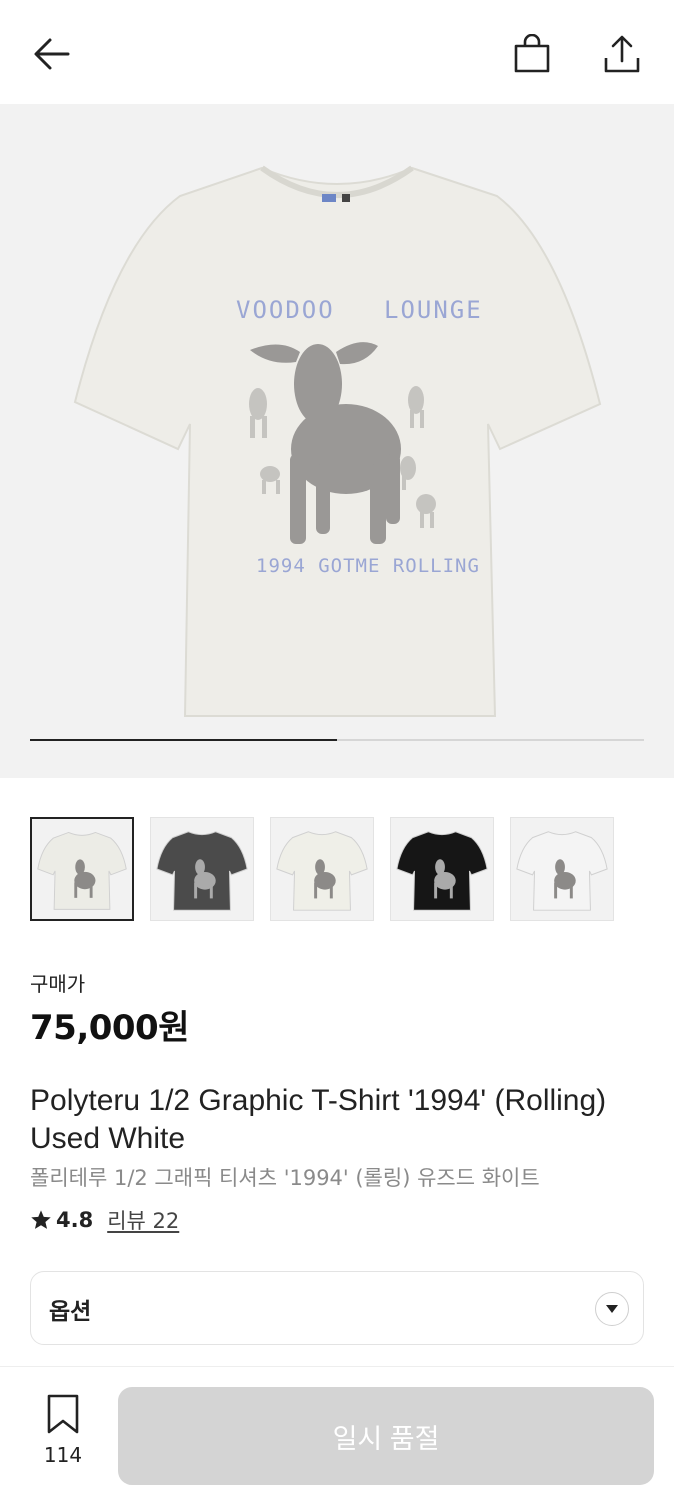 The height and width of the screenshot is (1500, 674). I want to click on shopping-bag-icon, so click(532, 53).